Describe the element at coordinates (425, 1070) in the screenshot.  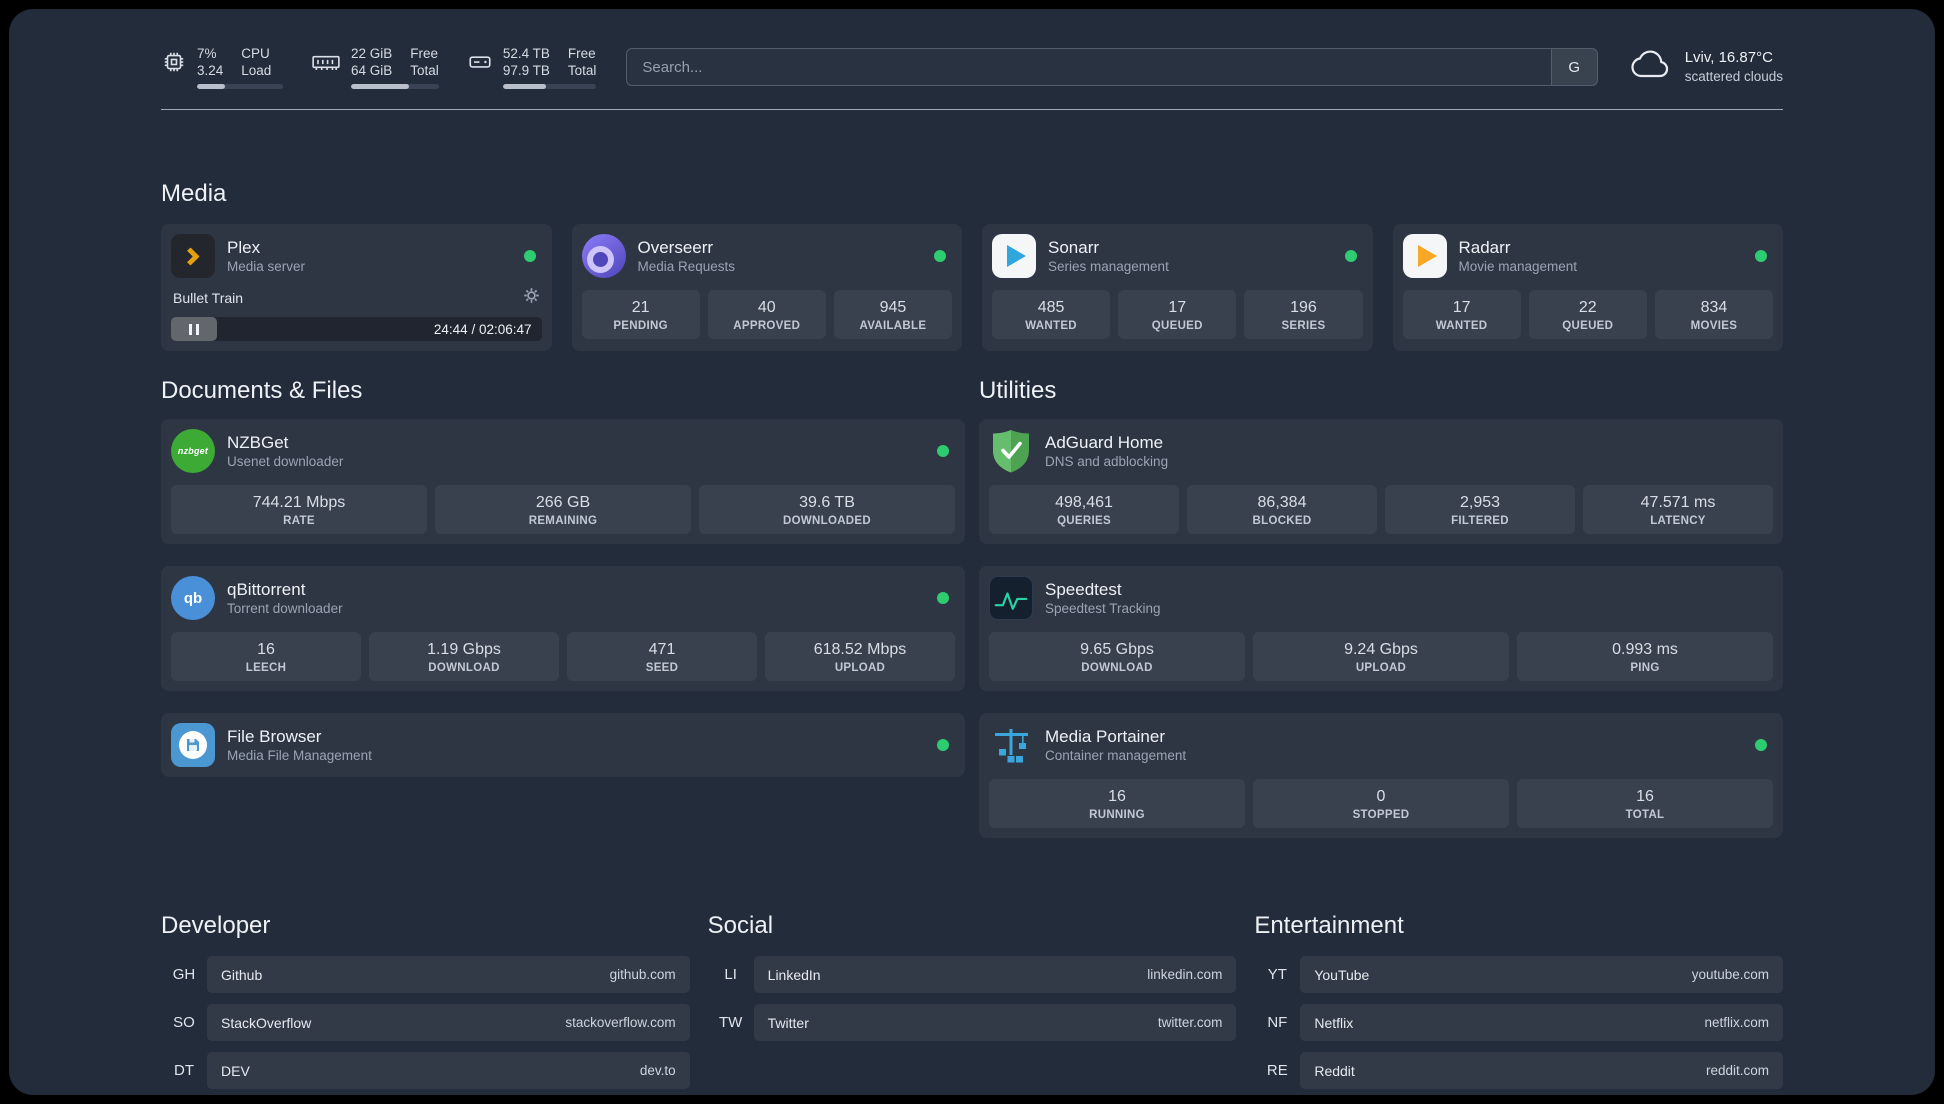
I see `bookmark-dev: DT DEV dev.to` at that location.